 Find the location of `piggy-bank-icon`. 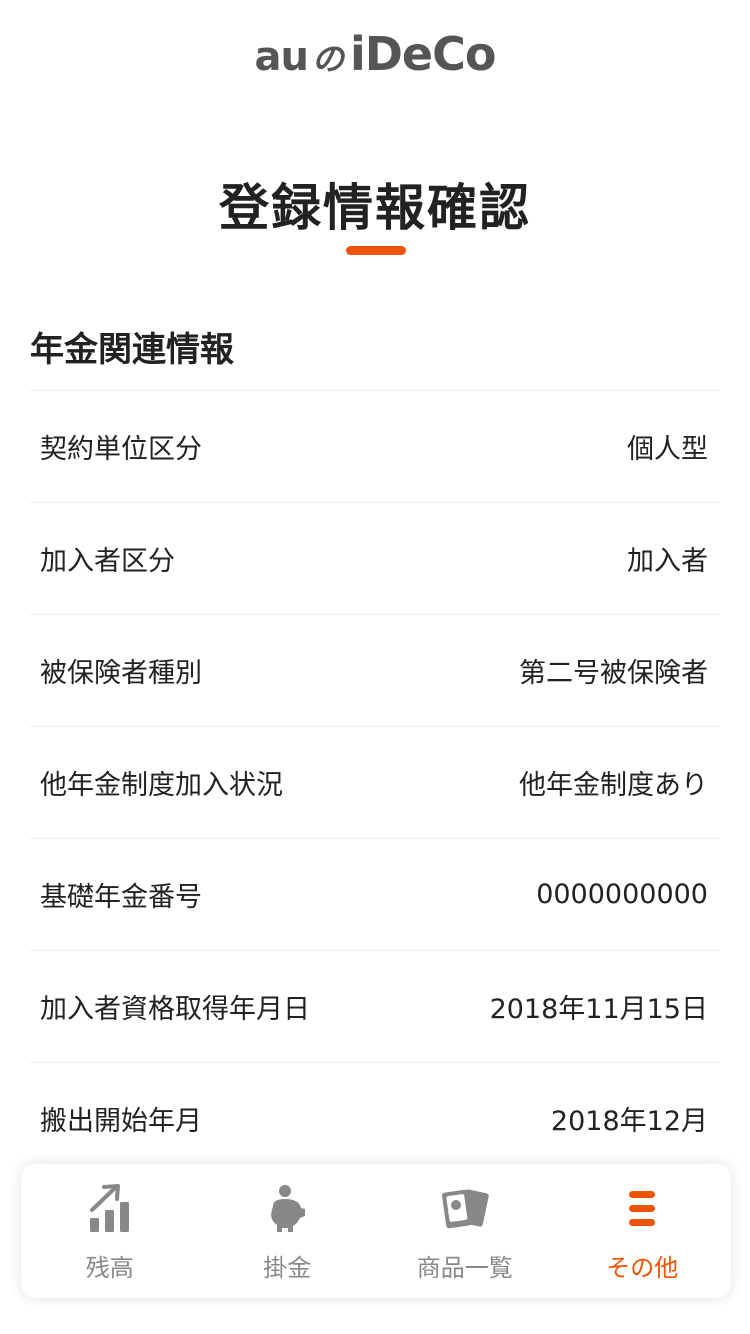

piggy-bank-icon is located at coordinates (287, 1209).